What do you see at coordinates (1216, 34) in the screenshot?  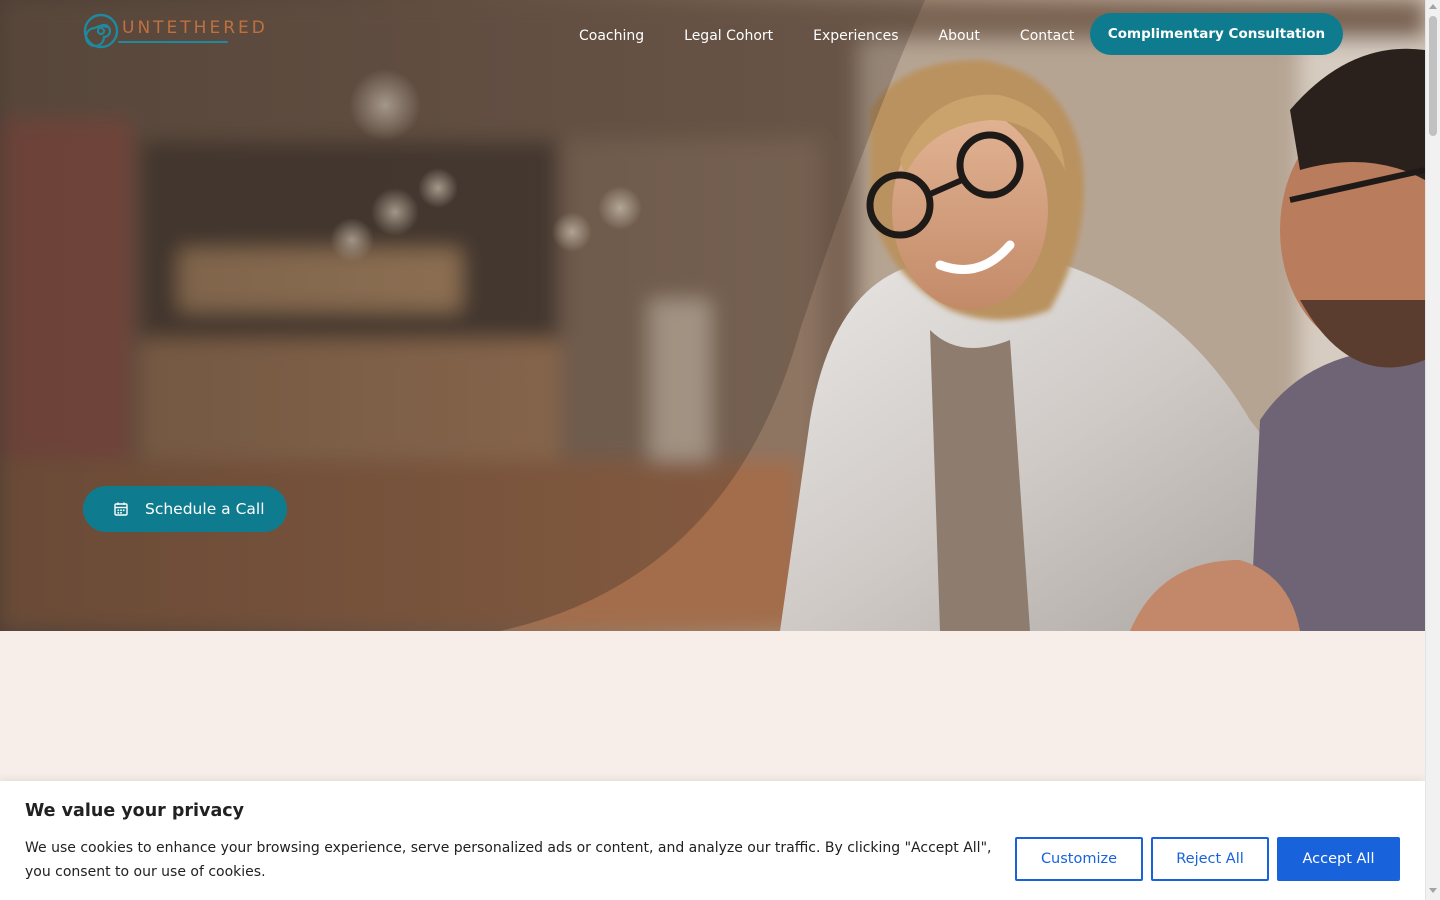 I see `complimentary-consultation-button: Complimentary Consultation` at bounding box center [1216, 34].